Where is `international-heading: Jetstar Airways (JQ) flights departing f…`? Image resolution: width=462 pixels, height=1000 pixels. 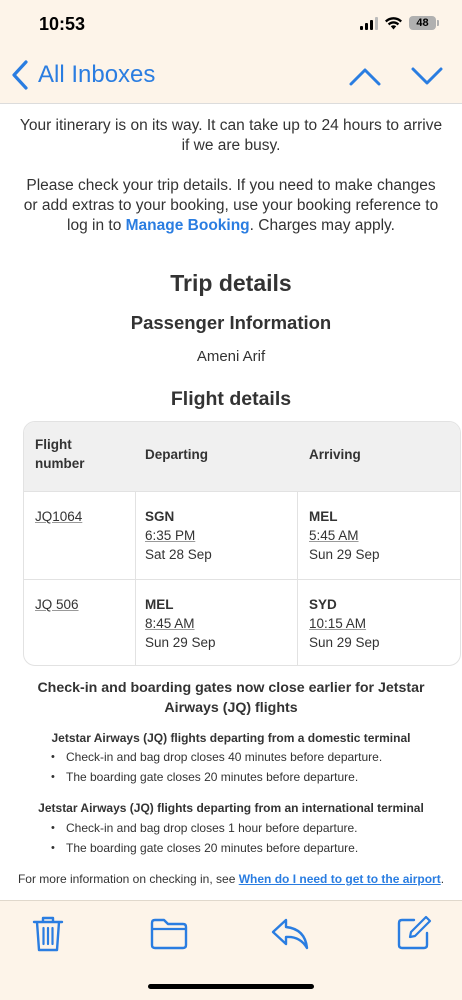 international-heading: Jetstar Airways (JQ) flights departing f… is located at coordinates (231, 808).